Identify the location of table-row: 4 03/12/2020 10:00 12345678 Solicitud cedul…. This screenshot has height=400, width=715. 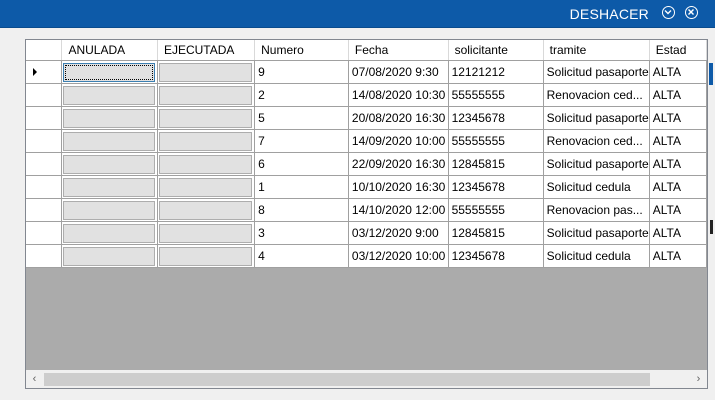
(366, 256).